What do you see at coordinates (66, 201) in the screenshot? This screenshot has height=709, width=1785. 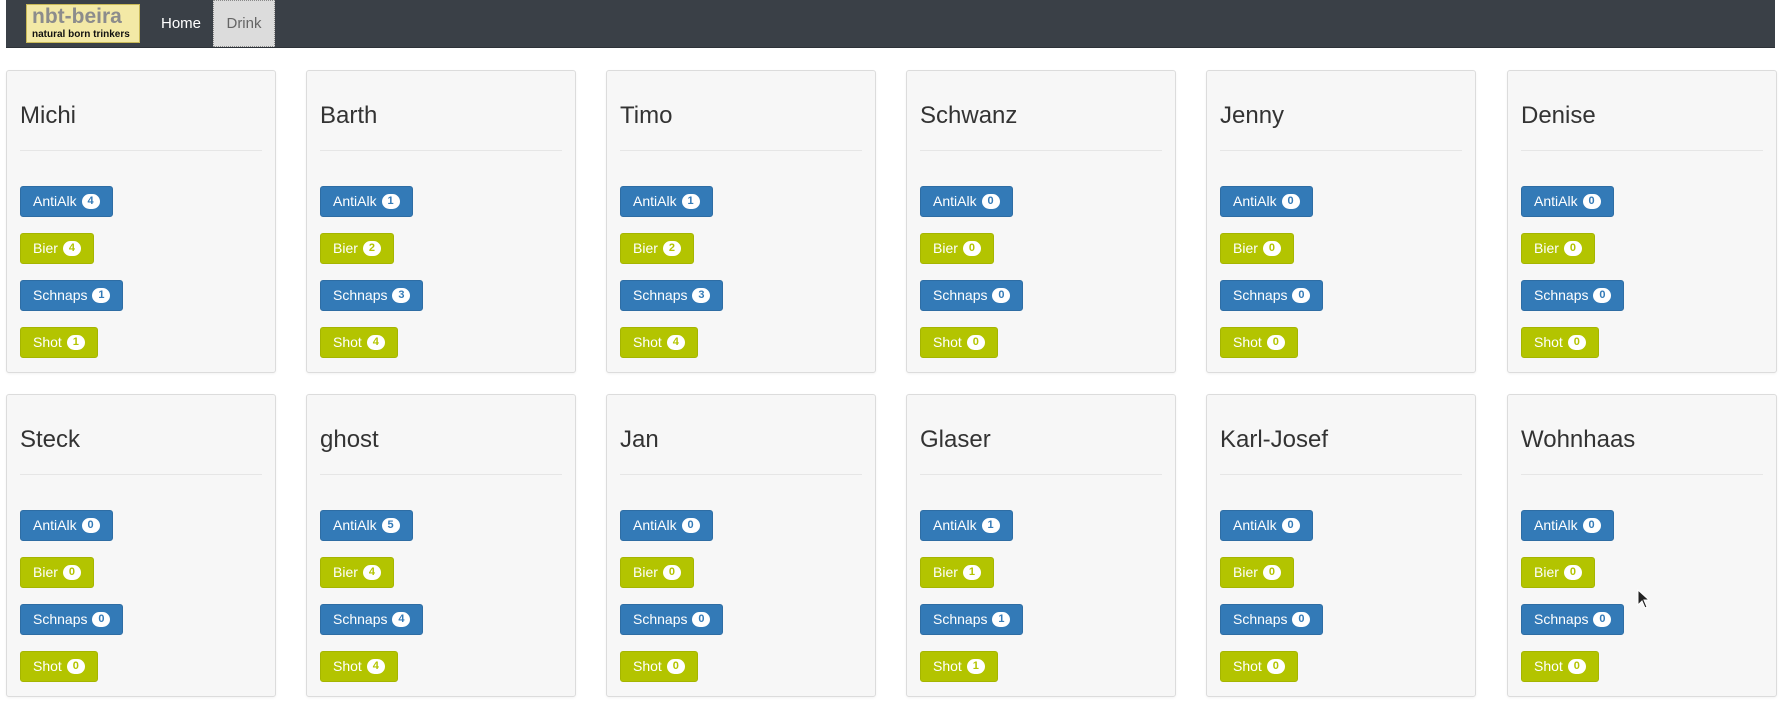 I see `antialk-button: AntiAlk 4` at bounding box center [66, 201].